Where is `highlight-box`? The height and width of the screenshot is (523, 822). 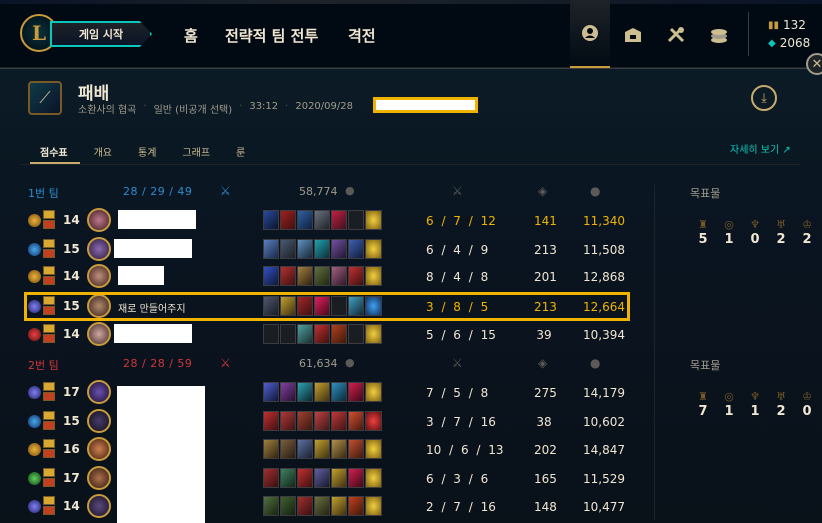 highlight-box is located at coordinates (327, 306).